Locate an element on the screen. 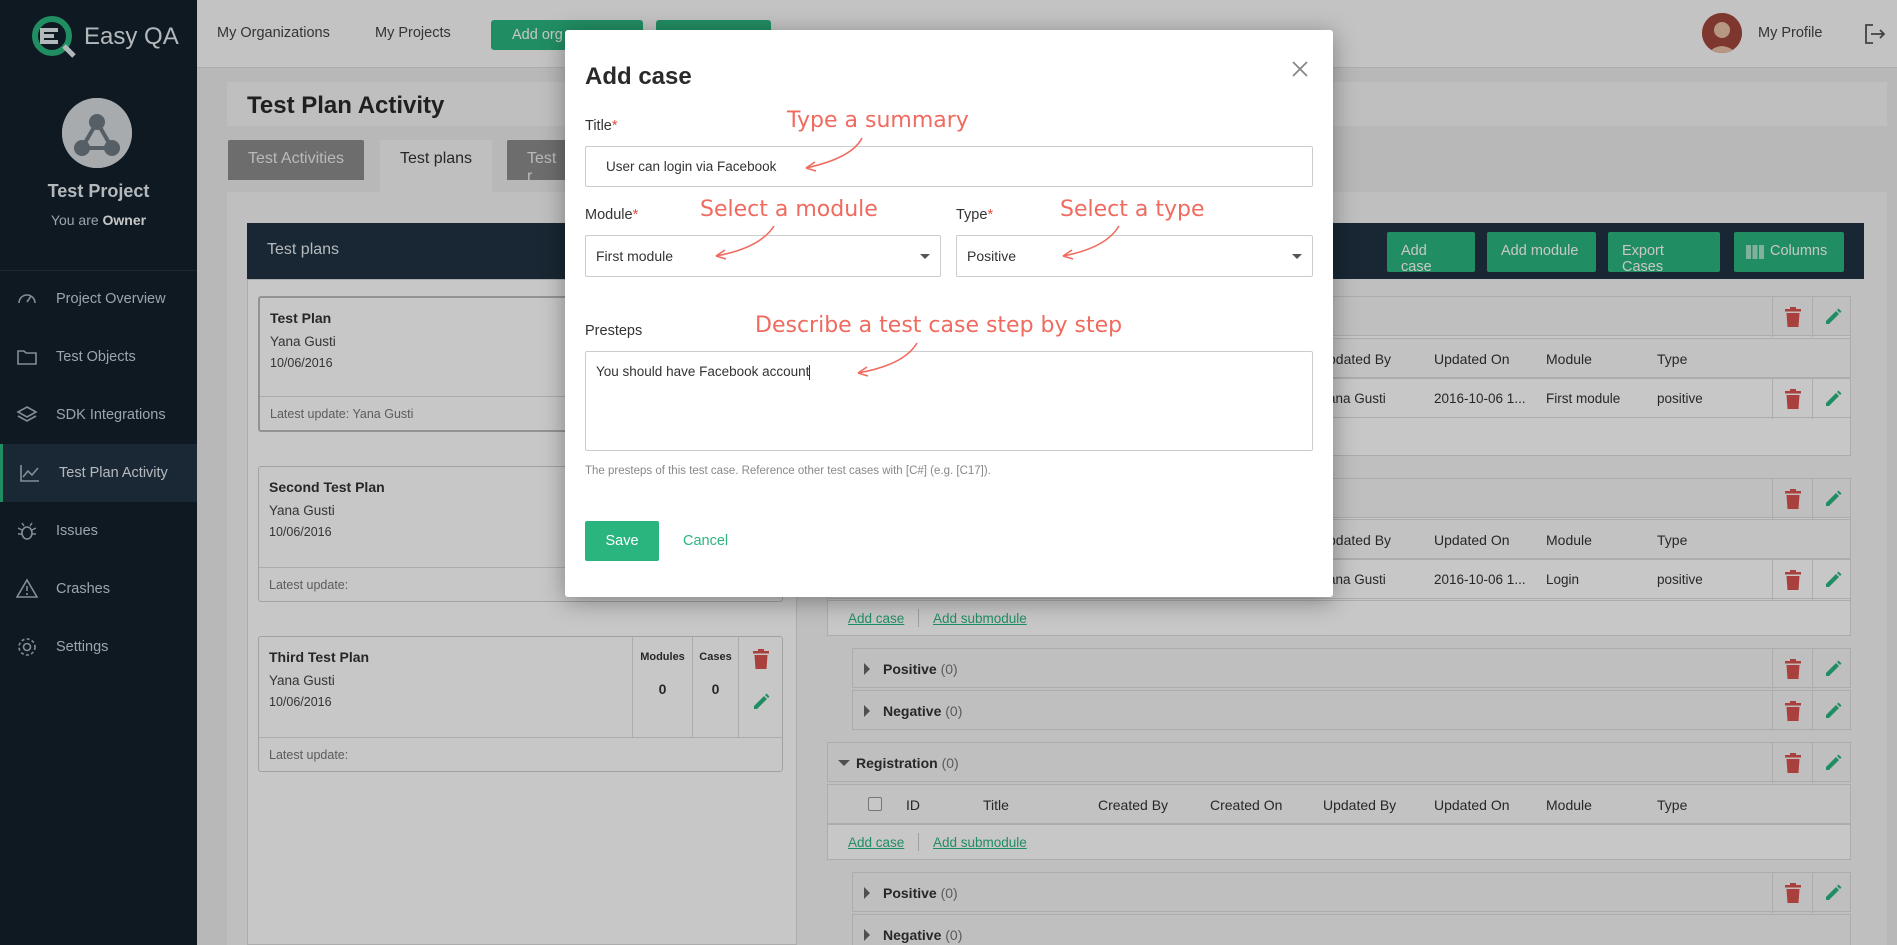 The image size is (1897, 945). arrow-module is located at coordinates (745, 241).